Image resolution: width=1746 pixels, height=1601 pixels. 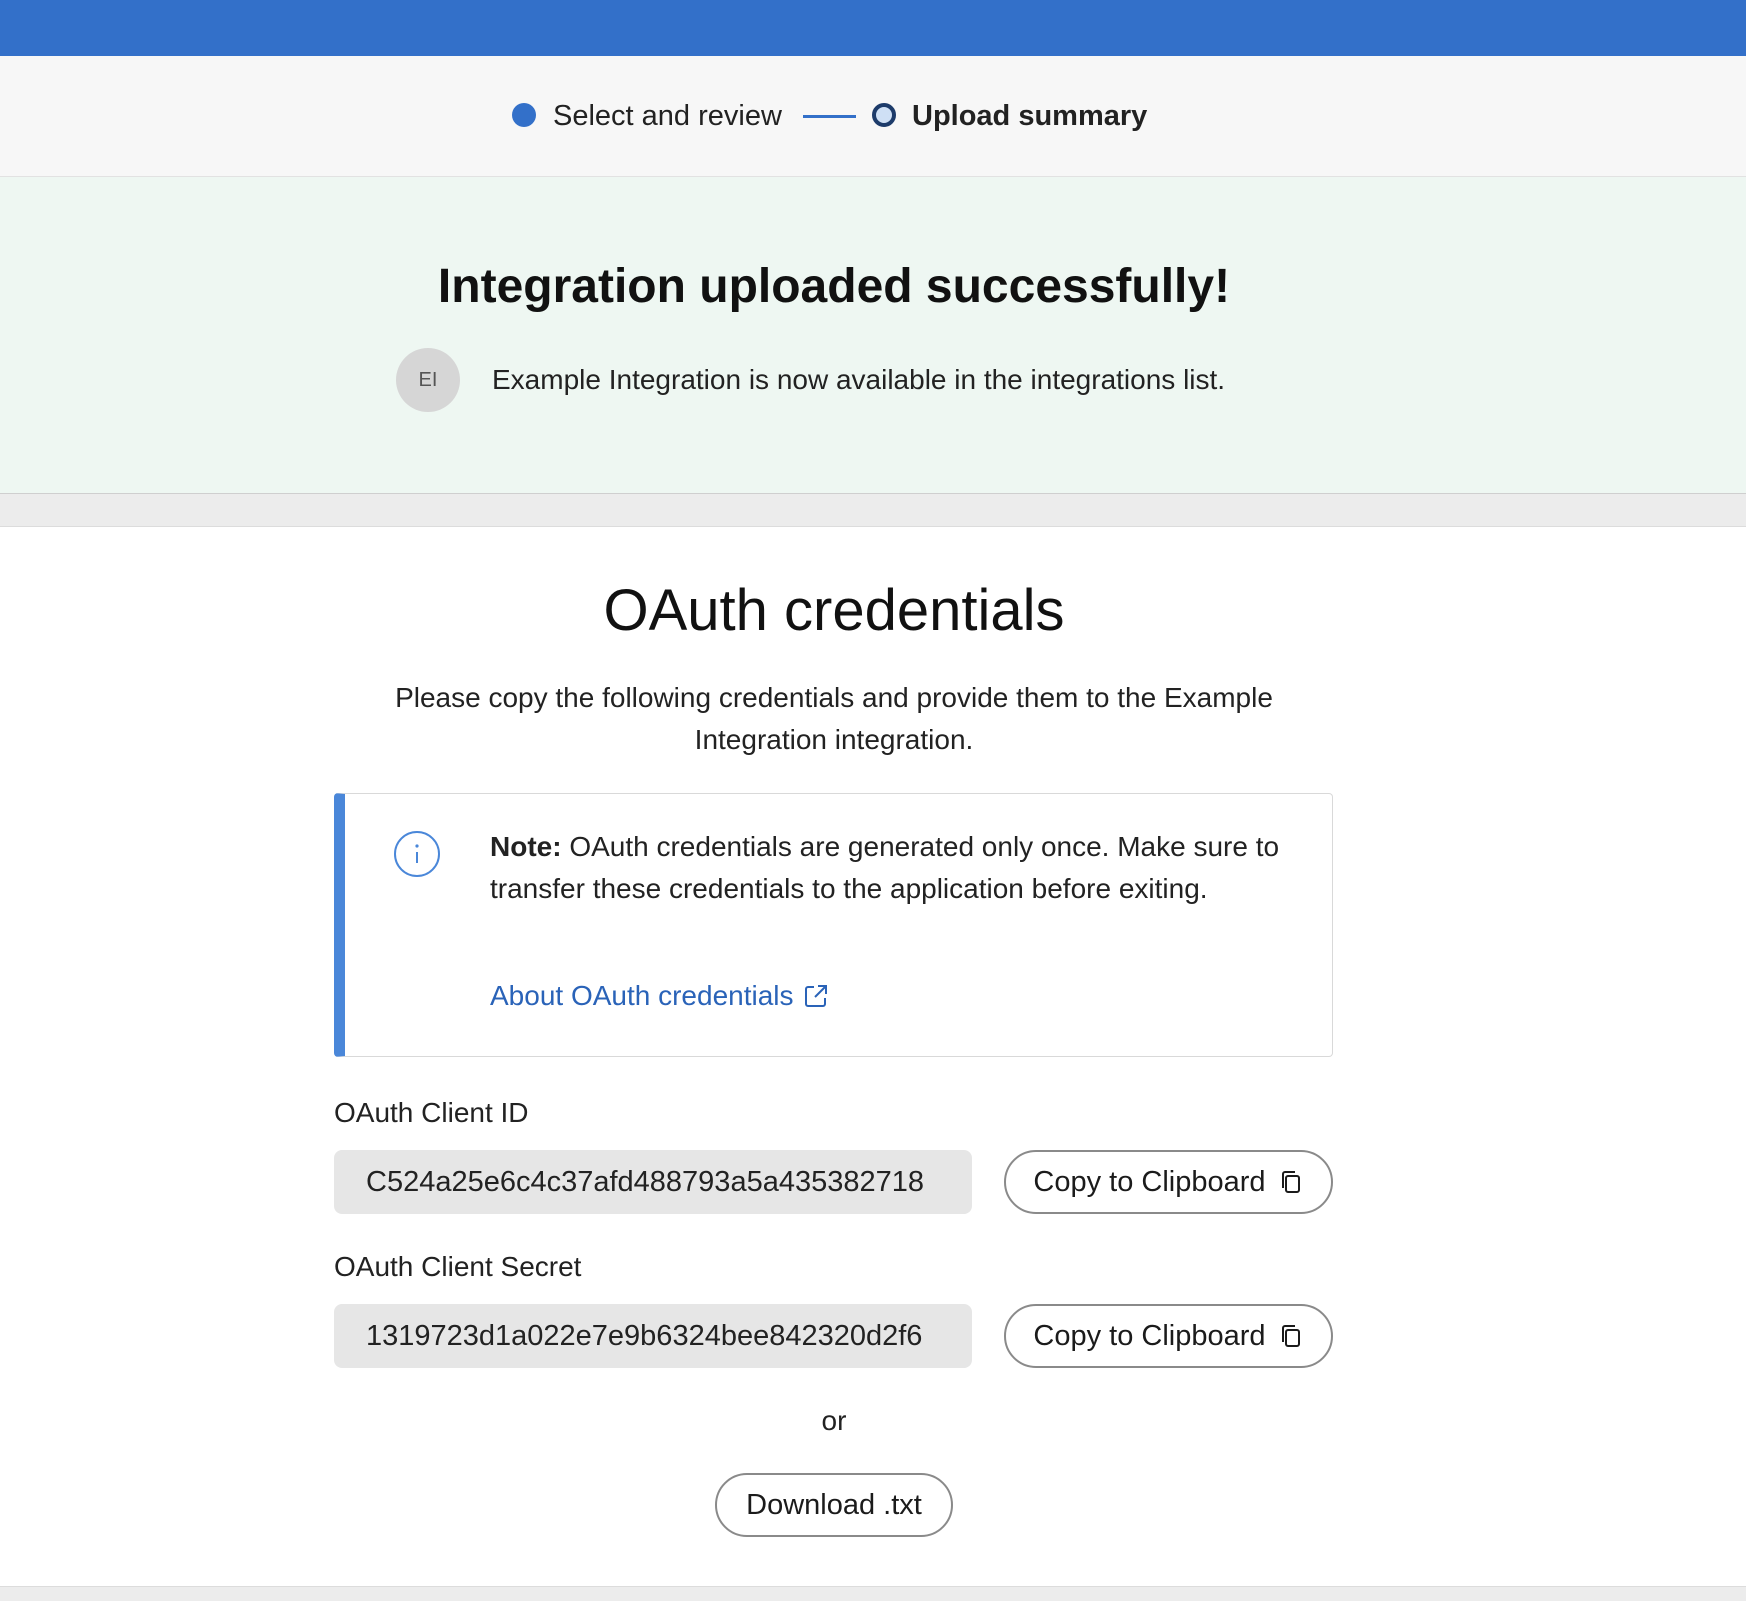 What do you see at coordinates (1030, 116) in the screenshot?
I see `step-label-upload-summary: Upload summary` at bounding box center [1030, 116].